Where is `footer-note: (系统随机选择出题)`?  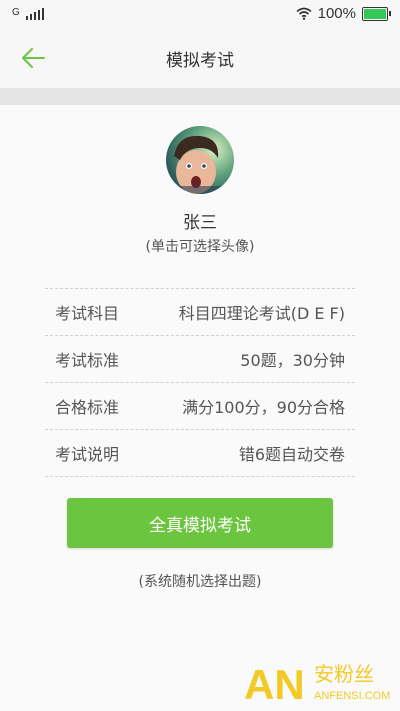
footer-note: (系统随机选择出题) is located at coordinates (200, 582).